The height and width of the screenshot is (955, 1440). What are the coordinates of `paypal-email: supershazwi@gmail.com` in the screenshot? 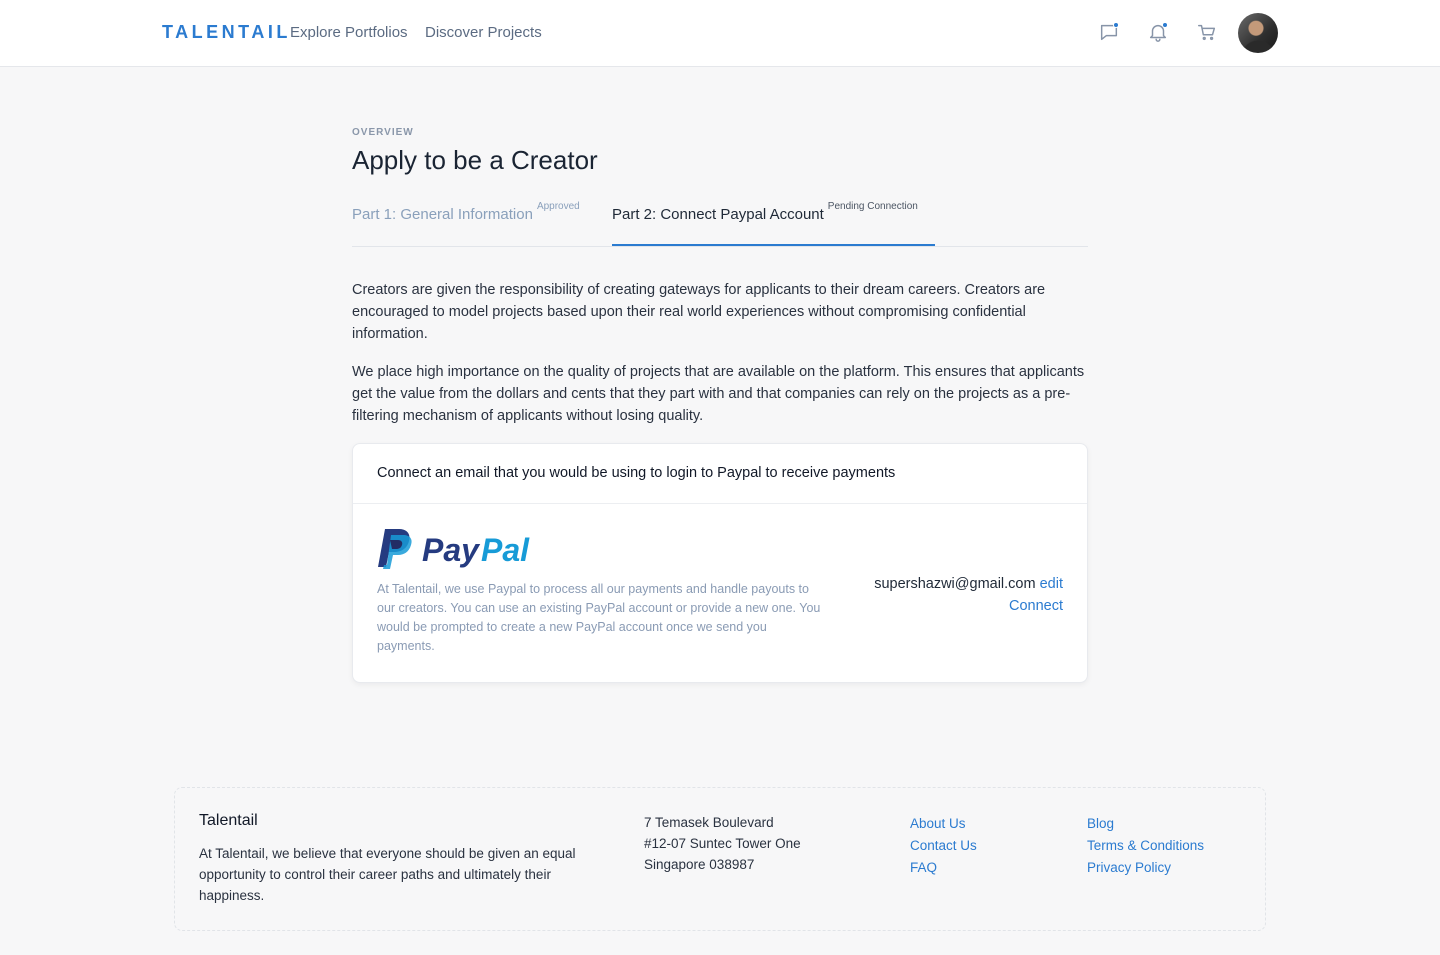 It's located at (955, 584).